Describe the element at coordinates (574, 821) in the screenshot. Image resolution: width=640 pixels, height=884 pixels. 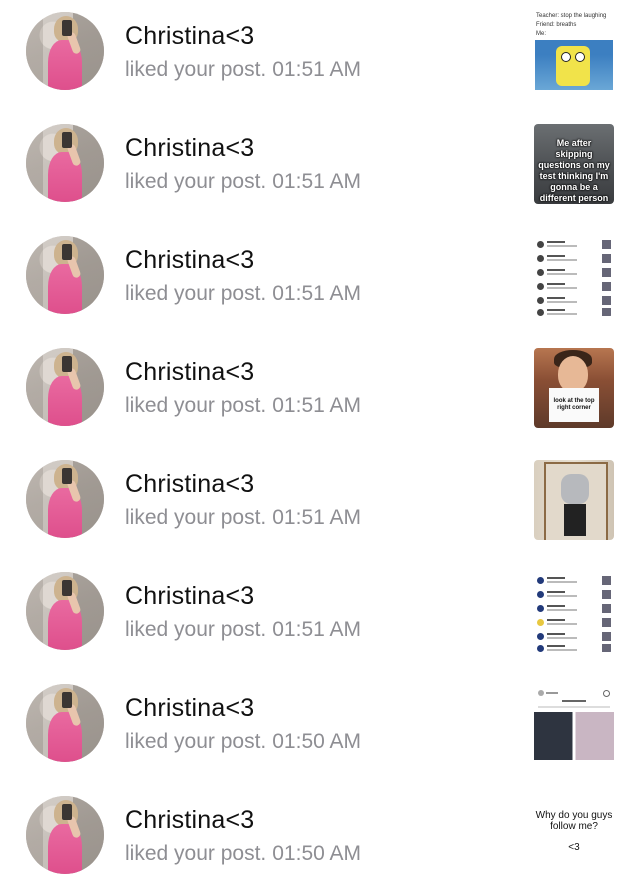
I see `thumbnail-caption: Why do you guys follow me?` at that location.